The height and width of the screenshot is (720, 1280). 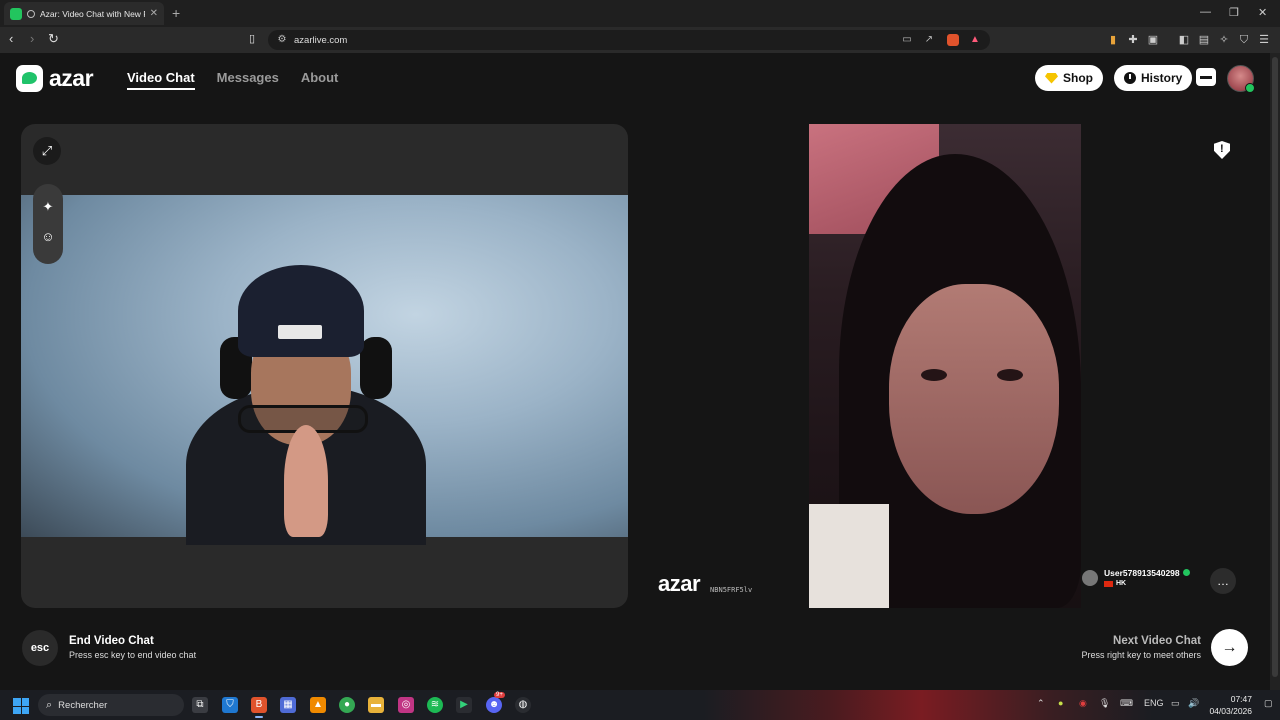 I want to click on menu-icon: ☰, so click(x=1264, y=40).